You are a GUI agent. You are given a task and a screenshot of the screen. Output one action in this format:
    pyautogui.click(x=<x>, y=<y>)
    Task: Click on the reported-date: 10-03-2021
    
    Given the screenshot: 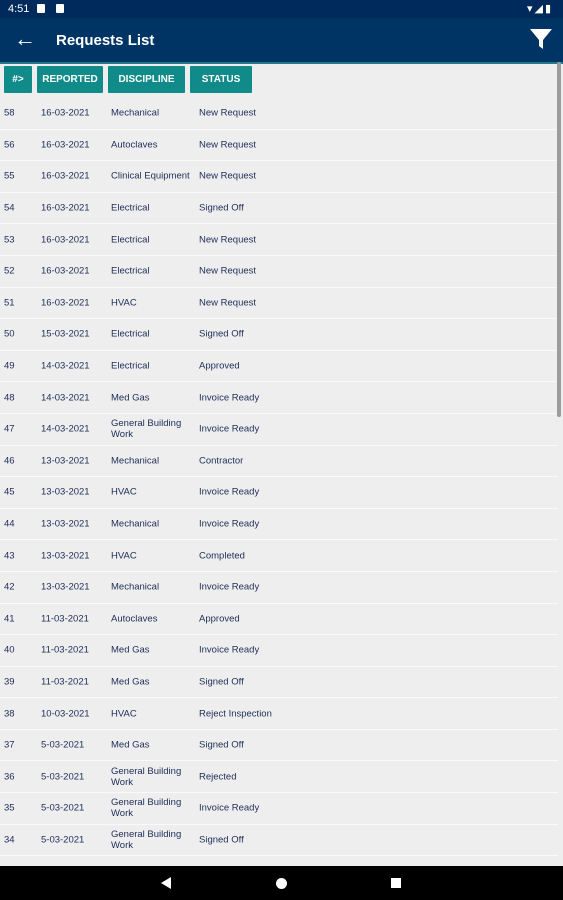 What is the action you would take?
    pyautogui.click(x=65, y=714)
    